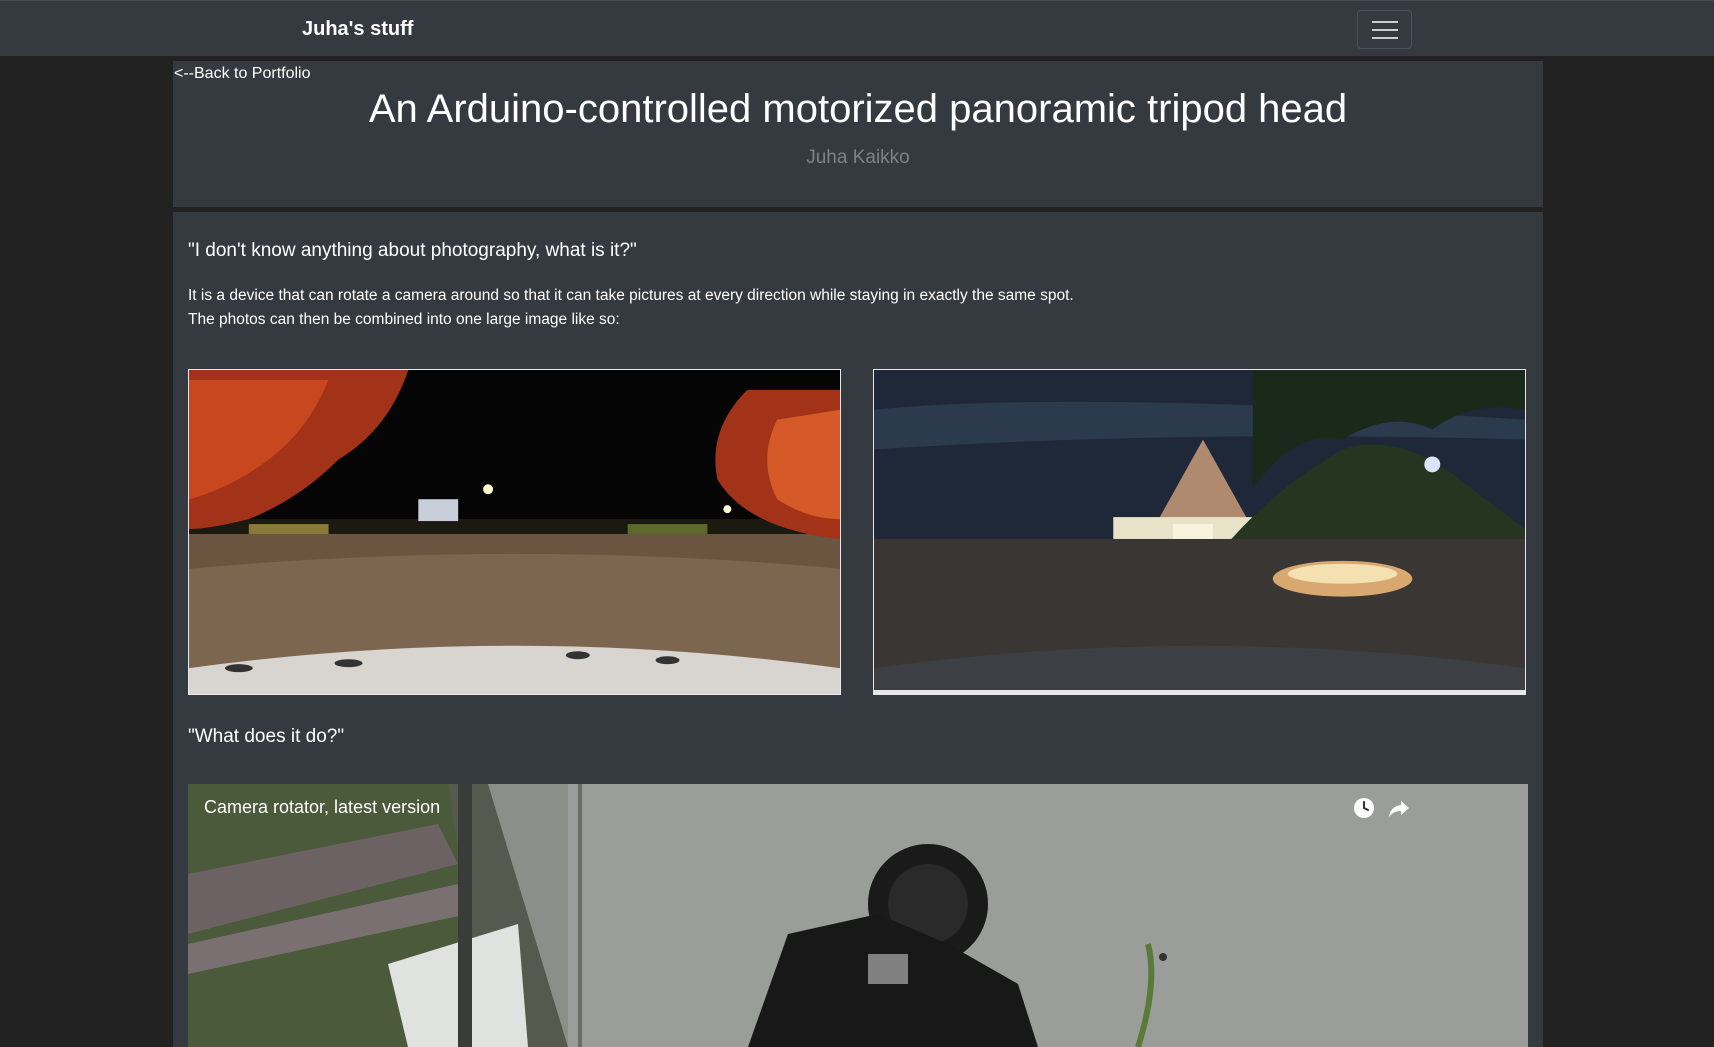 This screenshot has width=1714, height=1047. I want to click on panorama-image-night-church, so click(1199, 532).